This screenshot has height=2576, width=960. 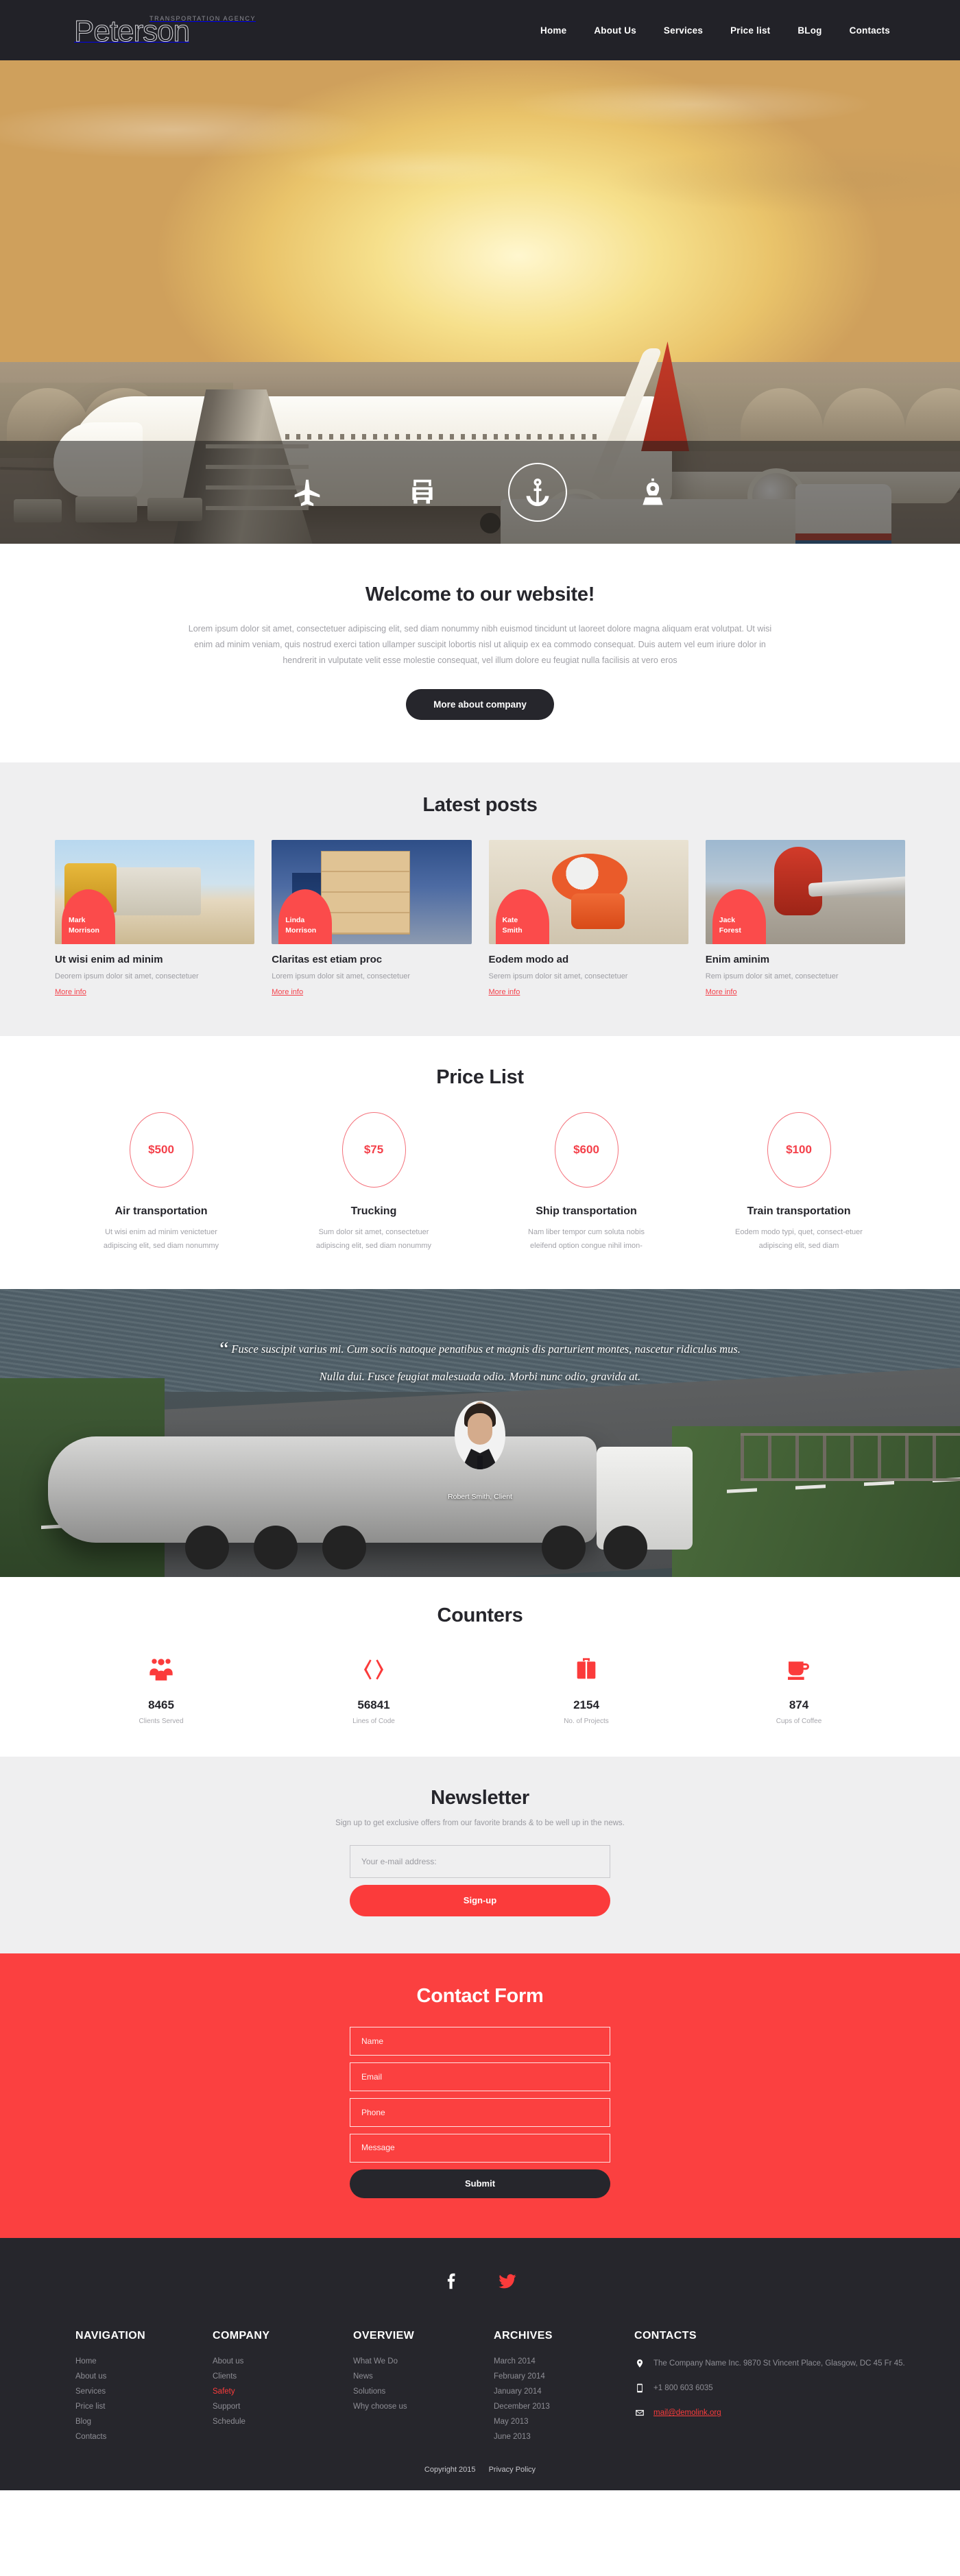 I want to click on anchor-icon, so click(x=537, y=492).